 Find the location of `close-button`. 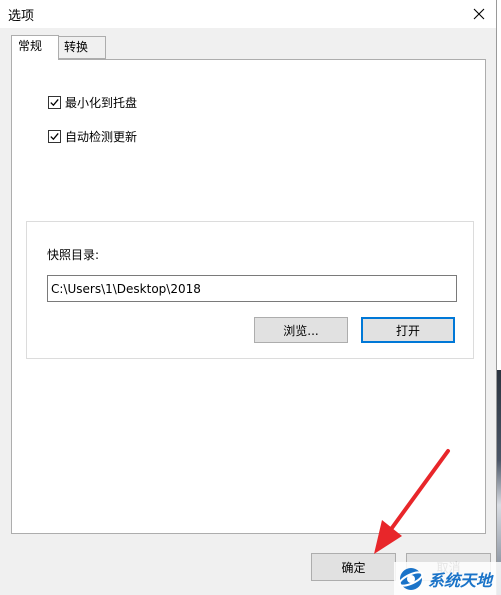

close-button is located at coordinates (479, 14).